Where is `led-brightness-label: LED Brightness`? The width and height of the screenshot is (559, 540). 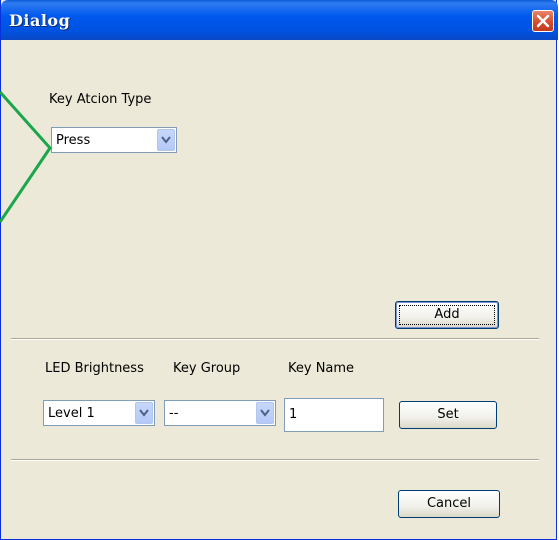 led-brightness-label: LED Brightness is located at coordinates (94, 368).